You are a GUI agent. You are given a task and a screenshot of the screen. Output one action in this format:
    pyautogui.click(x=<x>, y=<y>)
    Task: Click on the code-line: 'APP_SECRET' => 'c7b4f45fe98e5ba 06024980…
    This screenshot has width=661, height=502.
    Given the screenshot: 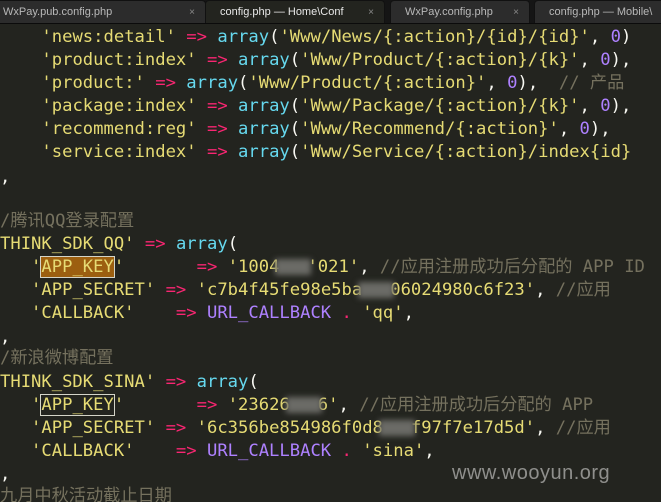 What is the action you would take?
    pyautogui.click(x=321, y=290)
    